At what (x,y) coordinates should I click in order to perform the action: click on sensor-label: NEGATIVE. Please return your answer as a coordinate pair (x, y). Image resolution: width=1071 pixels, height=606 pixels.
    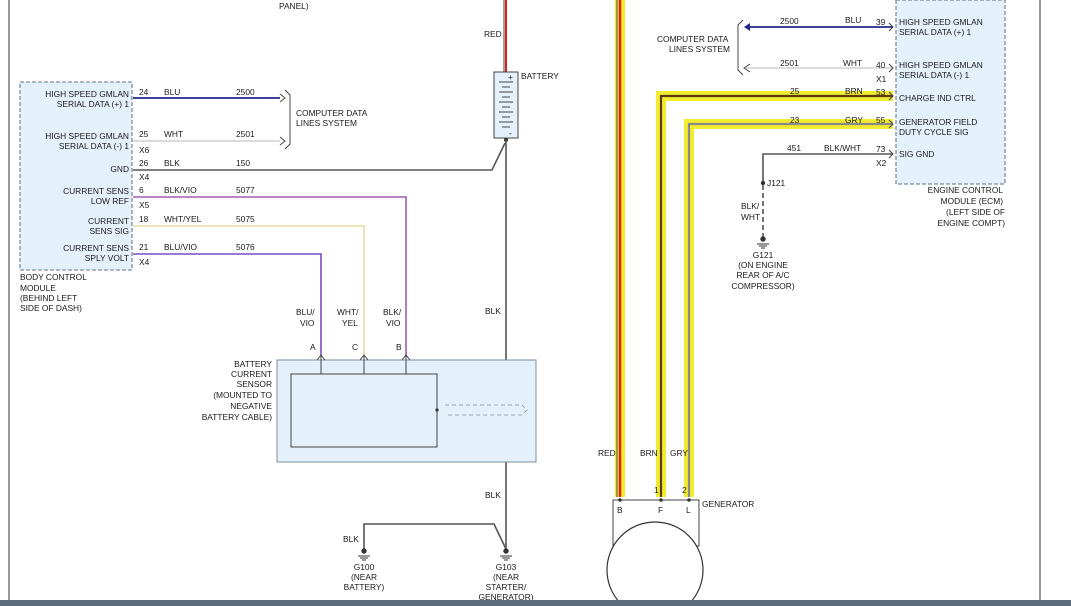
    Looking at the image, I should click on (251, 406).